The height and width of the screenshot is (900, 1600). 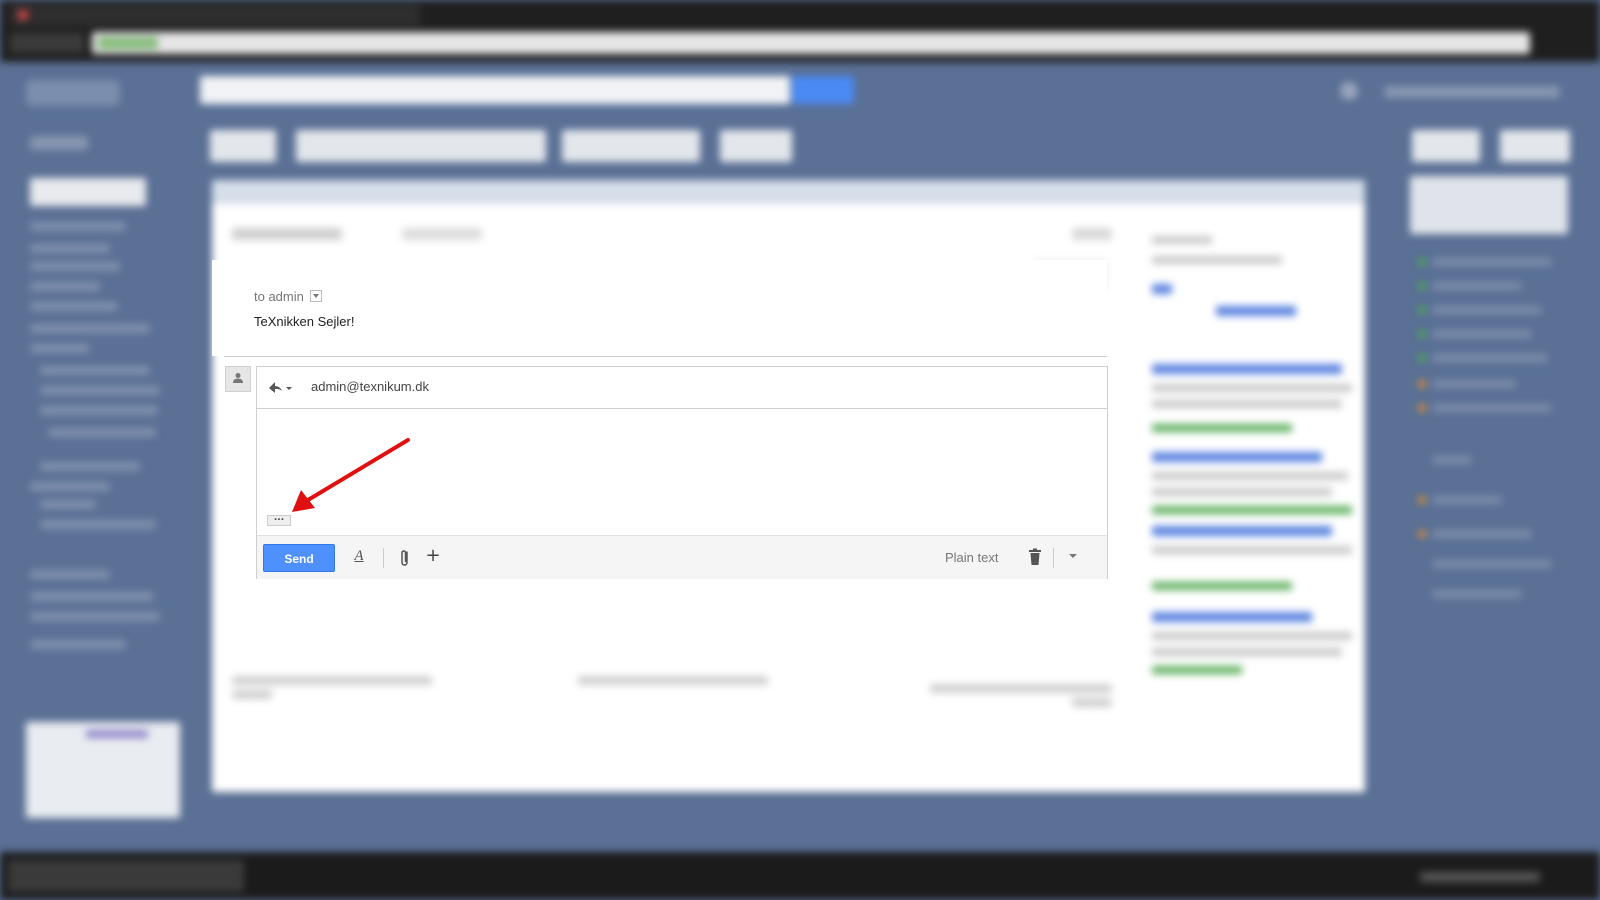 I want to click on plain-text-toggle: Plain text, so click(x=971, y=557).